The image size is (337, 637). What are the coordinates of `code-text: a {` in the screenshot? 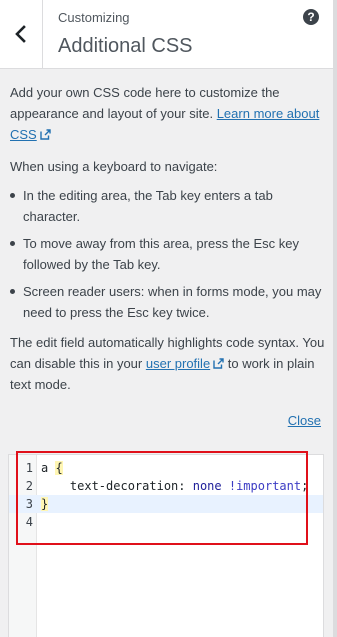 It's located at (52, 468).